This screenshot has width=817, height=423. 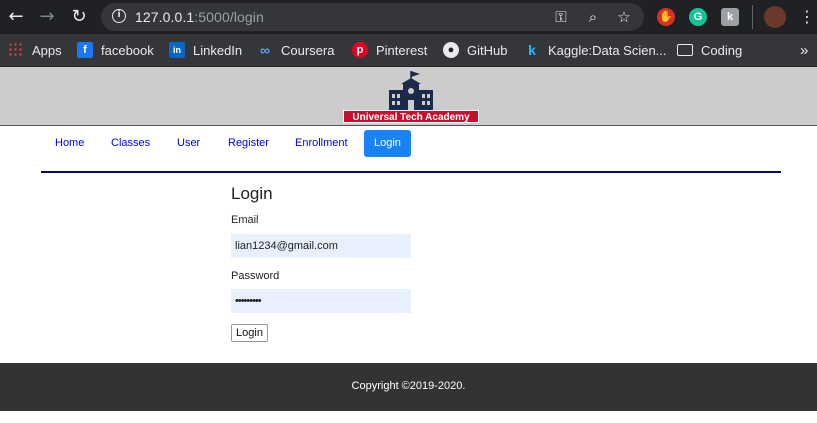 I want to click on login-submit-button: Login, so click(x=249, y=333).